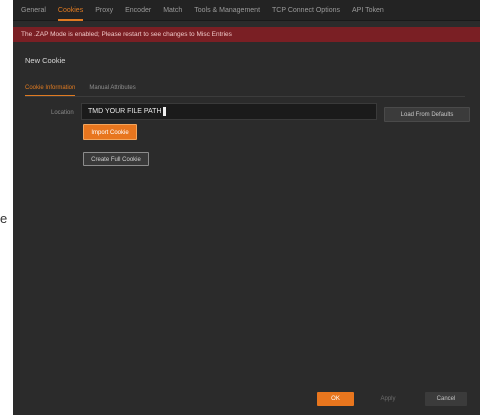 This screenshot has width=480, height=415. I want to click on subtab-bar: Cookie Information Manual Attributes, so click(245, 89).